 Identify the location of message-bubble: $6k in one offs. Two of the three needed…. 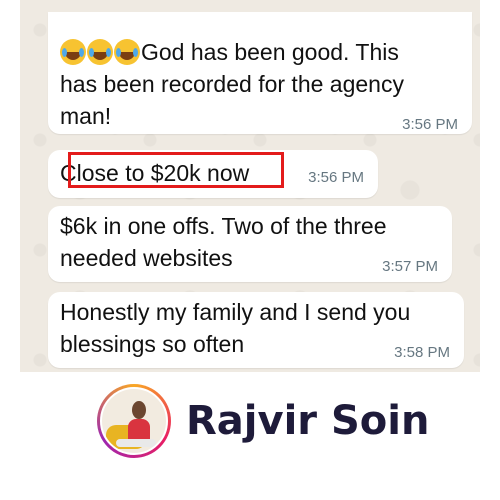
(250, 244).